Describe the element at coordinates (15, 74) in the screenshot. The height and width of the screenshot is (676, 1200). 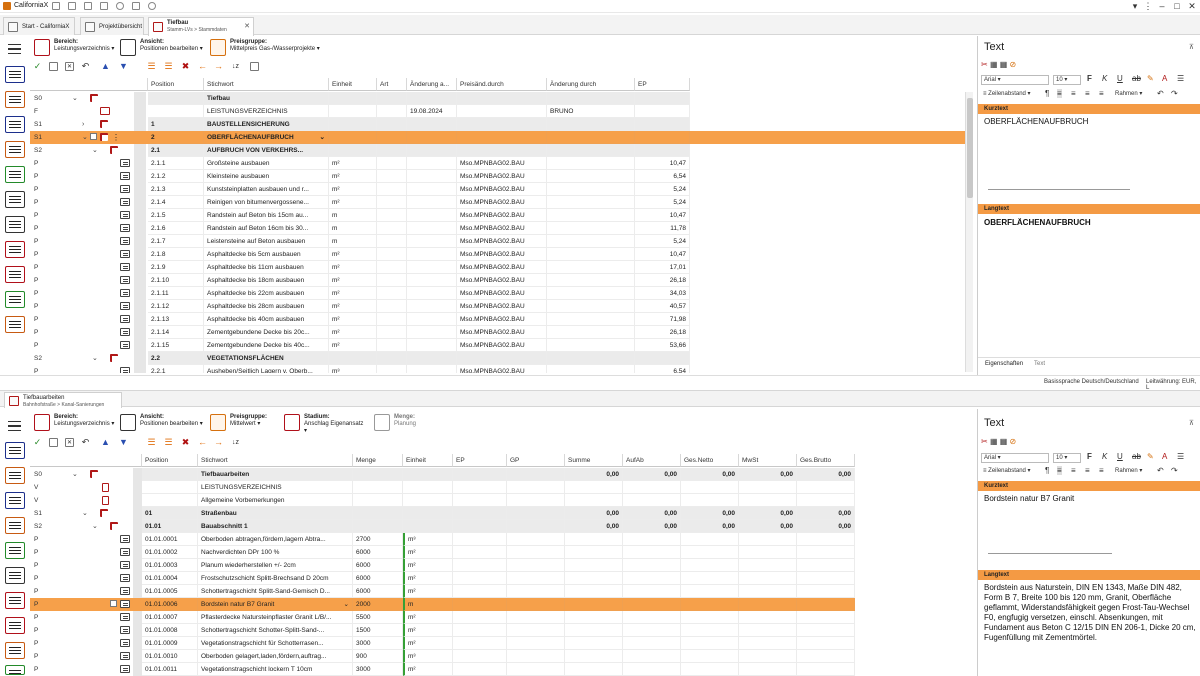
I see `lv-icon` at that location.